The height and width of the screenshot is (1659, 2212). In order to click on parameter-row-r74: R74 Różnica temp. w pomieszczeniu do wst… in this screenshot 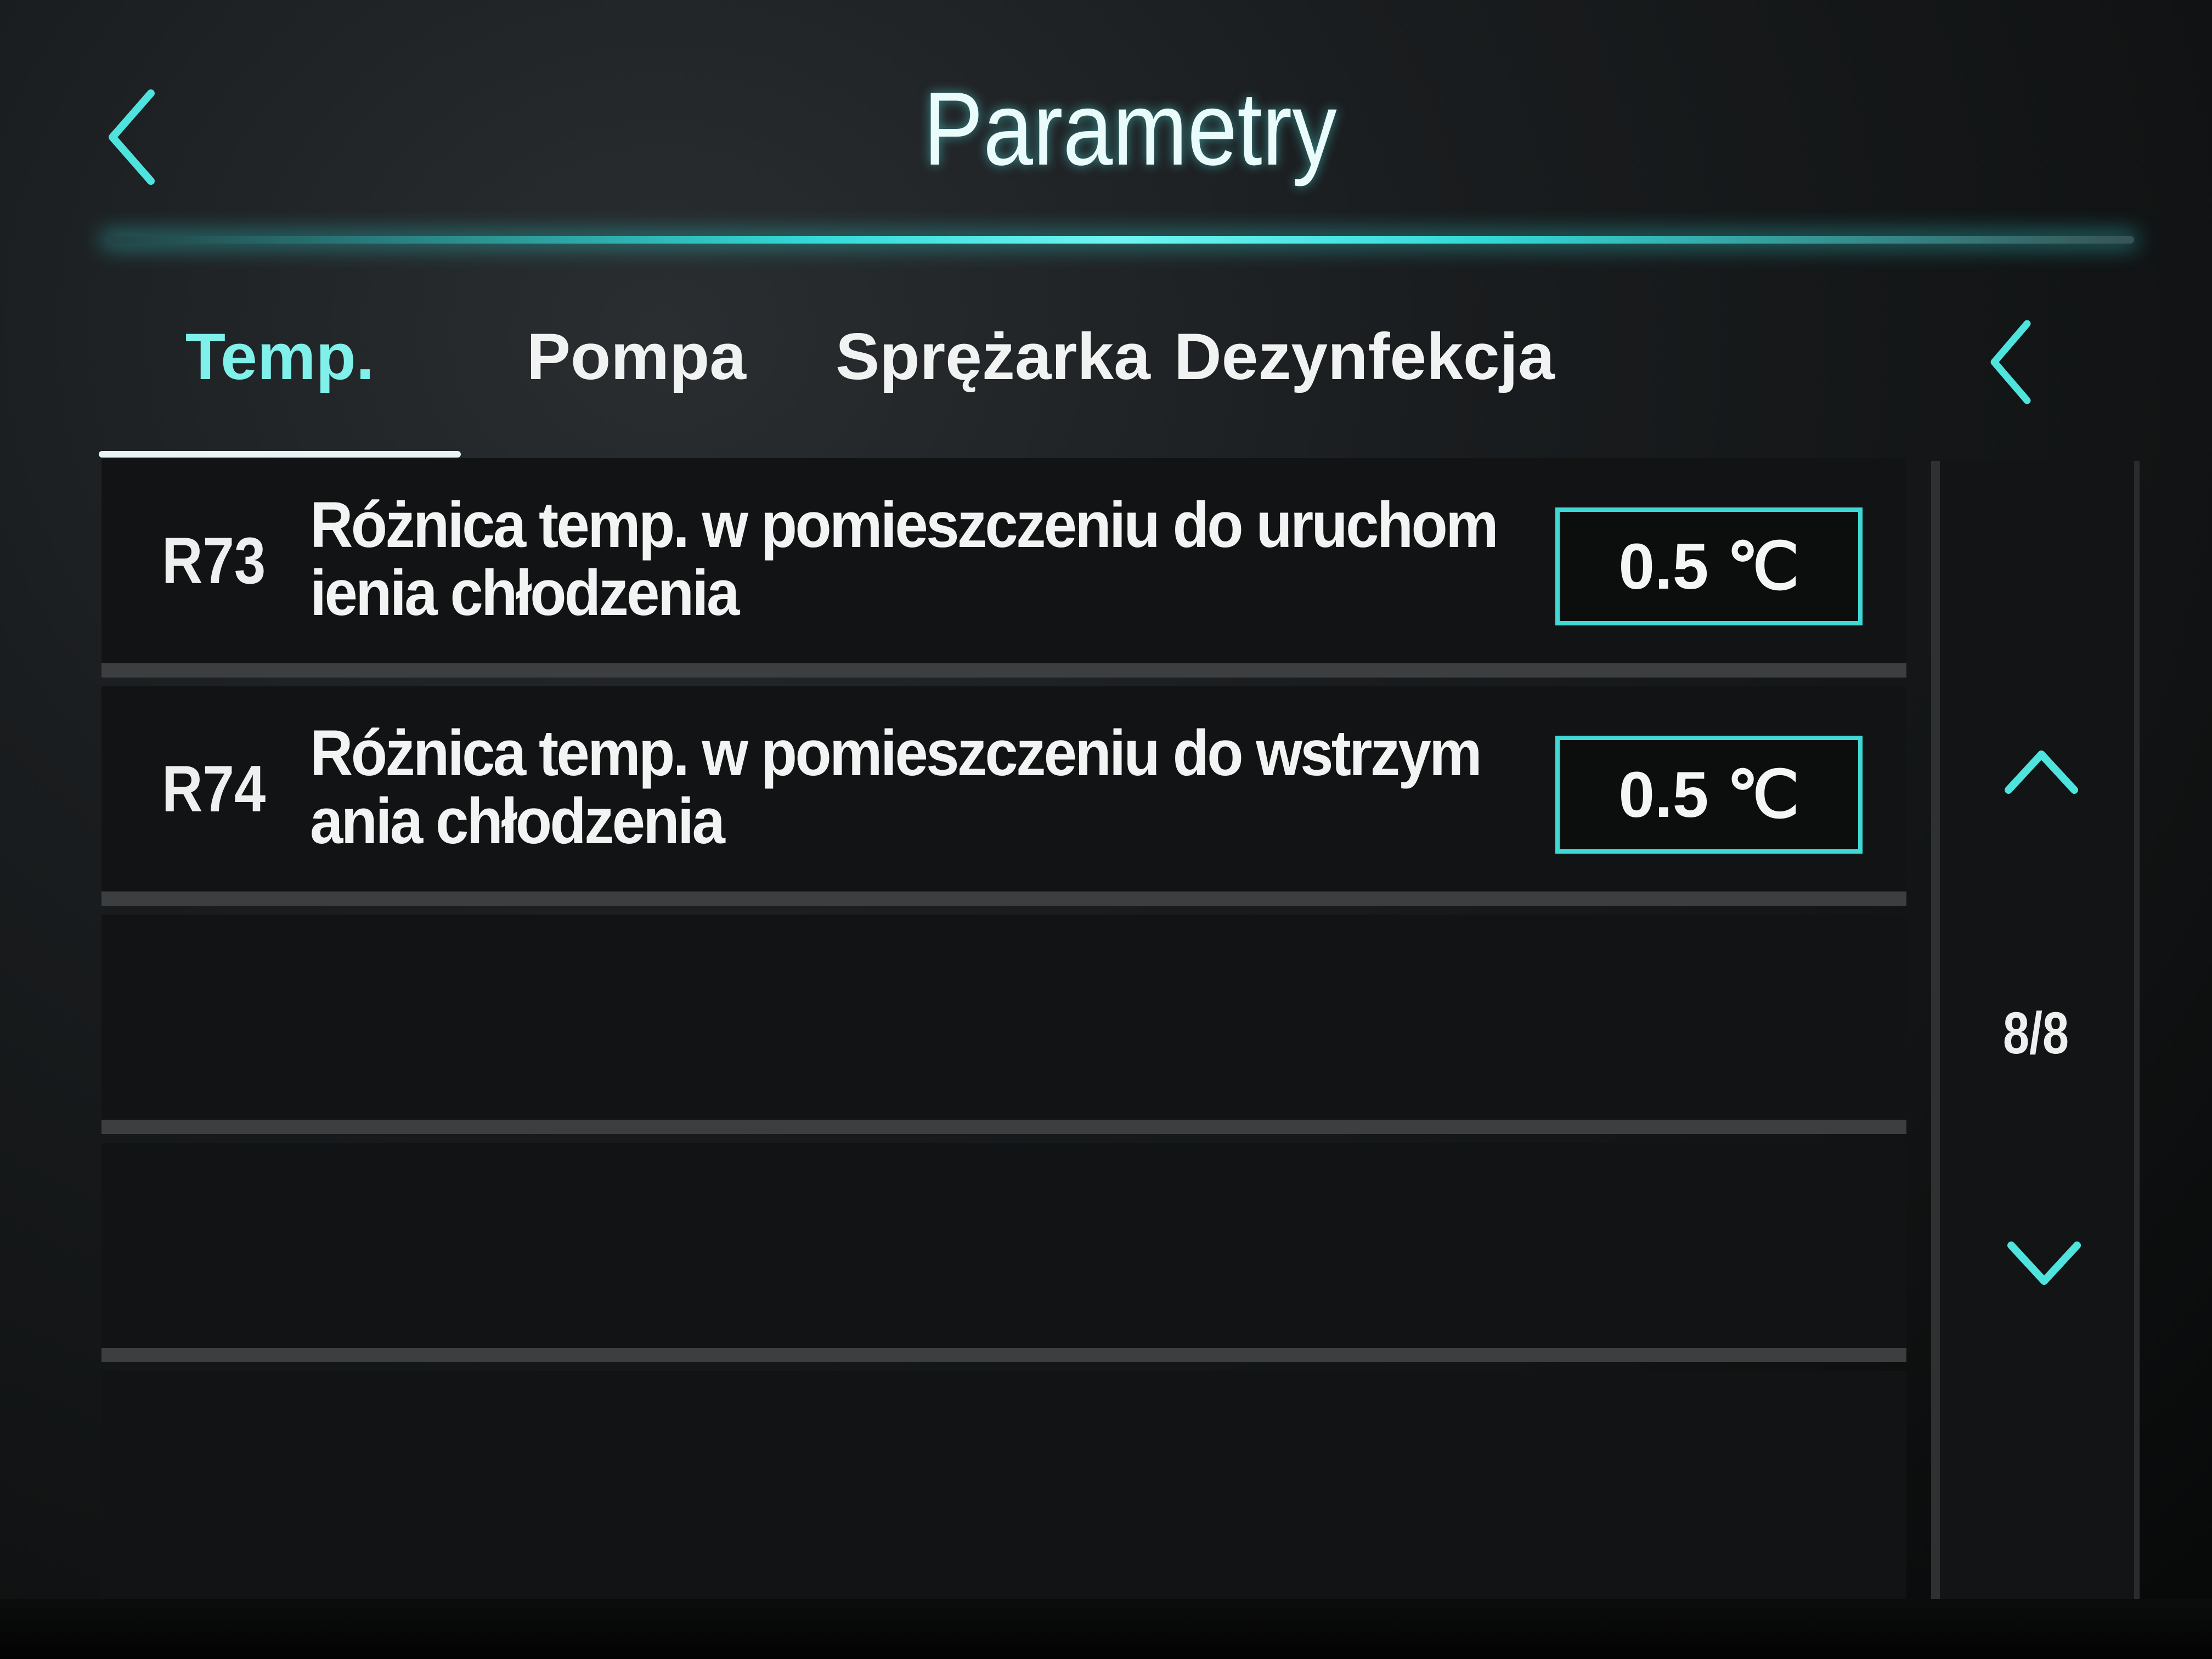, I will do `click(1003, 796)`.